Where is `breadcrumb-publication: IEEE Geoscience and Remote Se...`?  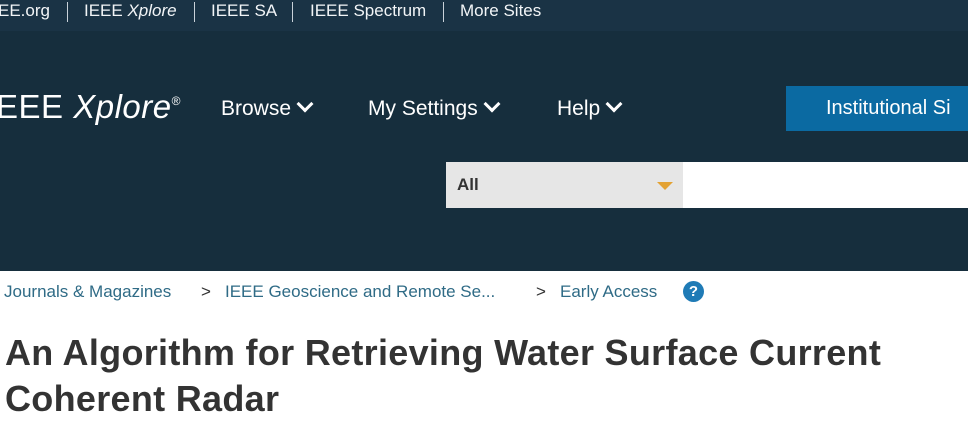
breadcrumb-publication: IEEE Geoscience and Remote Se... is located at coordinates (360, 292).